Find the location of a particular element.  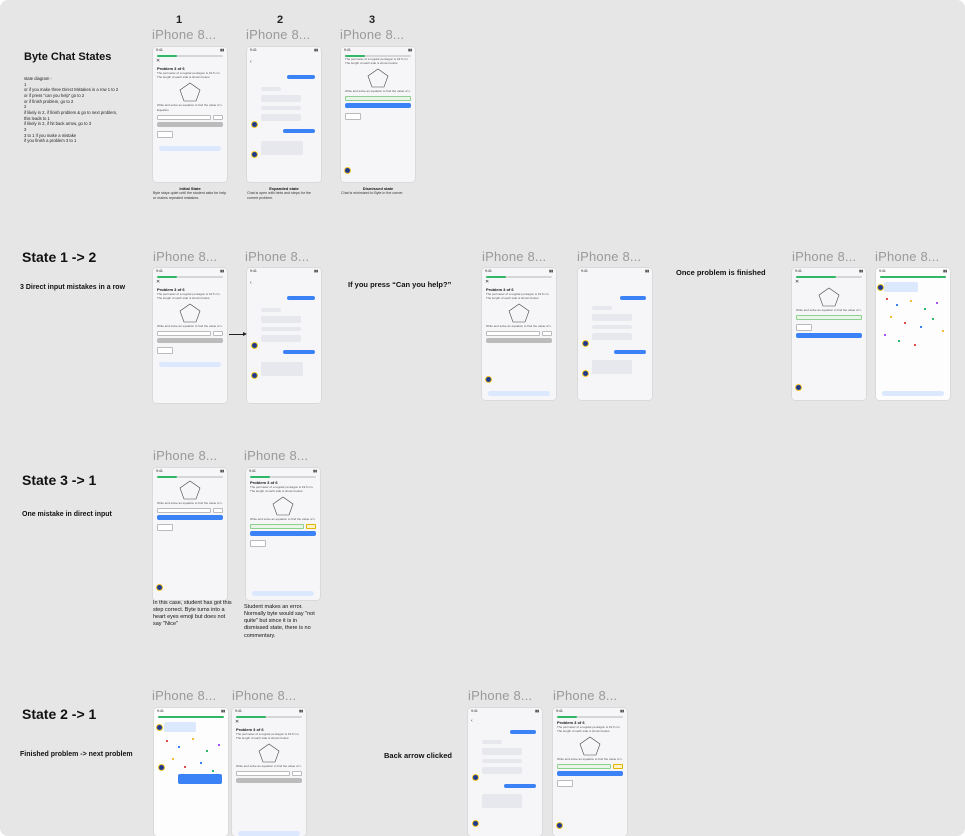

phone-finished-confetti: 9:41 ▮▮ is located at coordinates (913, 334).